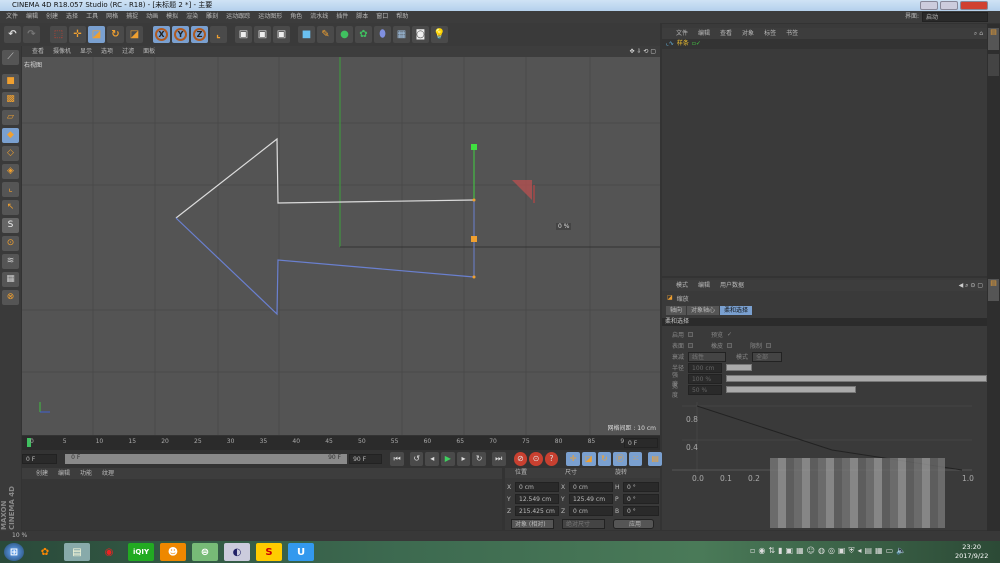 The image size is (1000, 563). What do you see at coordinates (696, 44) in the screenshot?
I see `visibility-check-icon: ▫✓` at bounding box center [696, 44].